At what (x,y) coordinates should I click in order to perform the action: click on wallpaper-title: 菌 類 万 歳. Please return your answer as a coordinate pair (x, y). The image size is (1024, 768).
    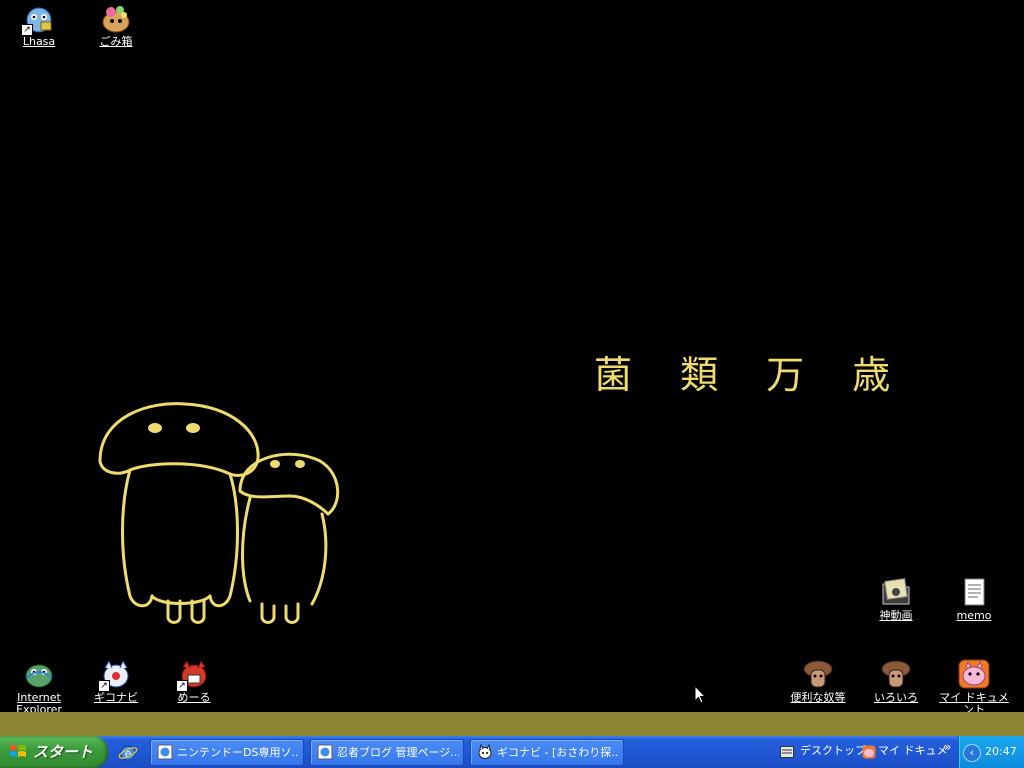
    Looking at the image, I should click on (751, 375).